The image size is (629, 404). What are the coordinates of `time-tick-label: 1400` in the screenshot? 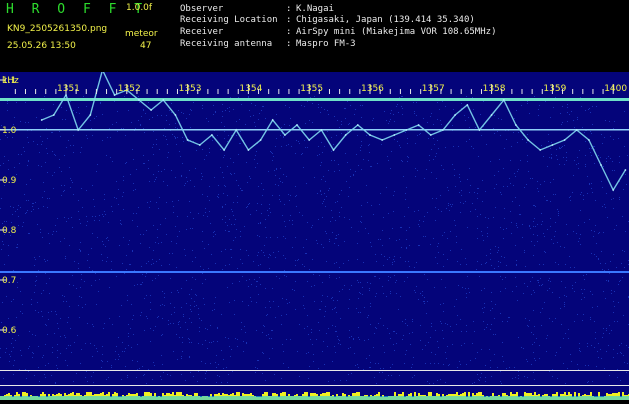 It's located at (615, 89).